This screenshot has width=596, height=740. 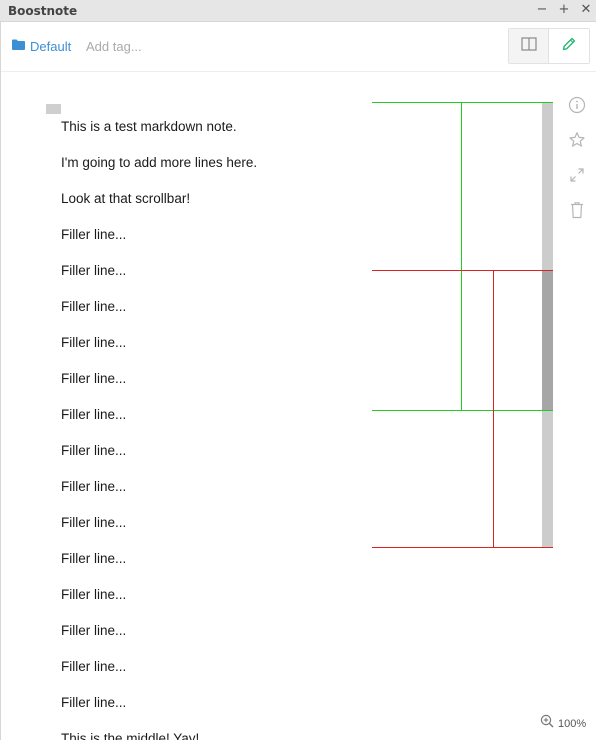 I want to click on star-button, so click(x=577, y=142).